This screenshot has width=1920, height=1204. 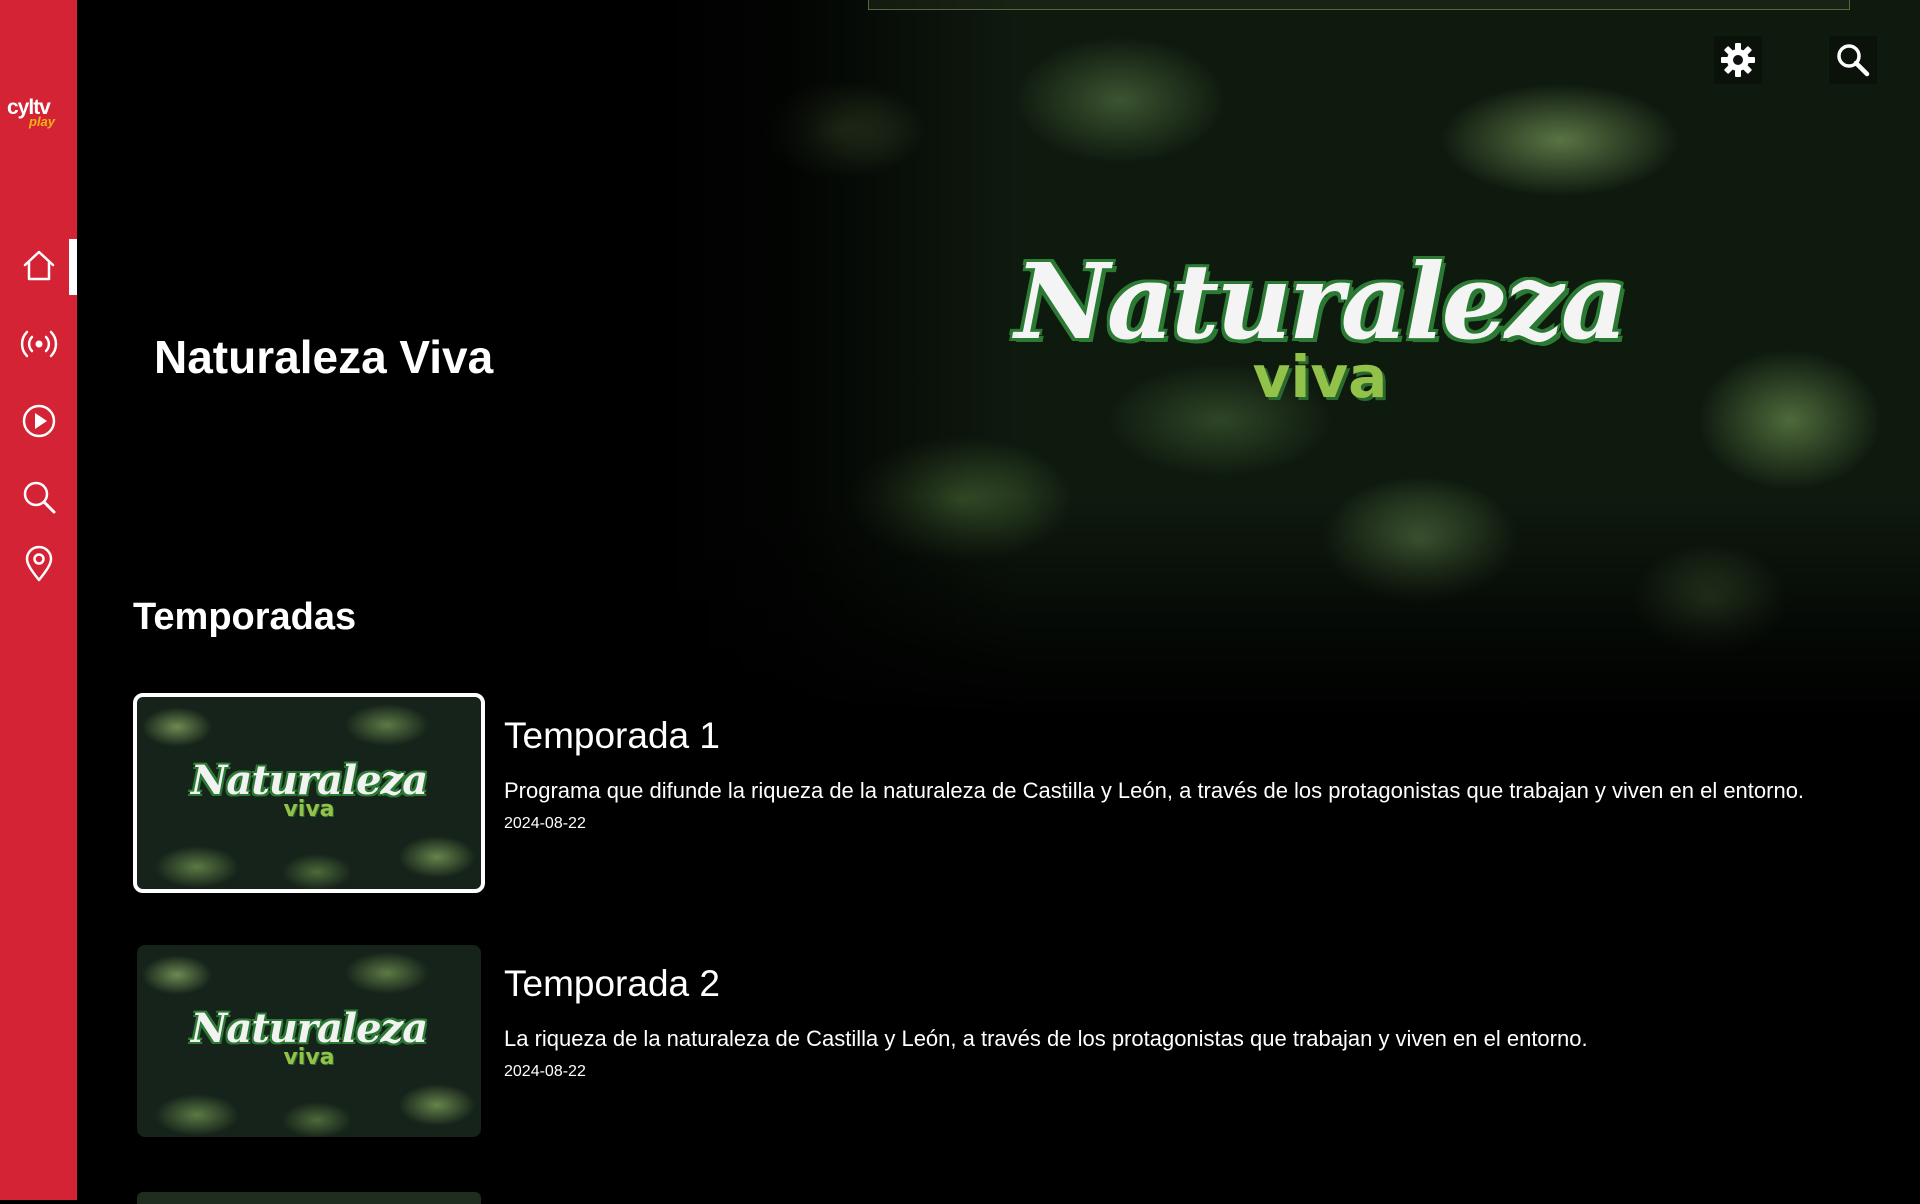 I want to click on show-title: Naturaleza Viva, so click(x=324, y=357).